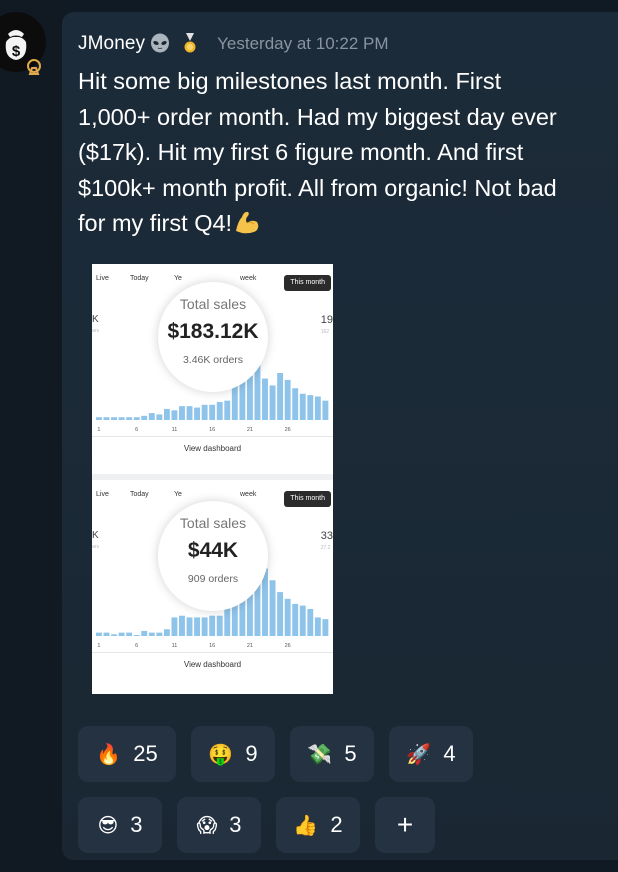 Image resolution: width=618 pixels, height=872 pixels. What do you see at coordinates (221, 754) in the screenshot?
I see `money-mouth-face-icon: 🤑` at bounding box center [221, 754].